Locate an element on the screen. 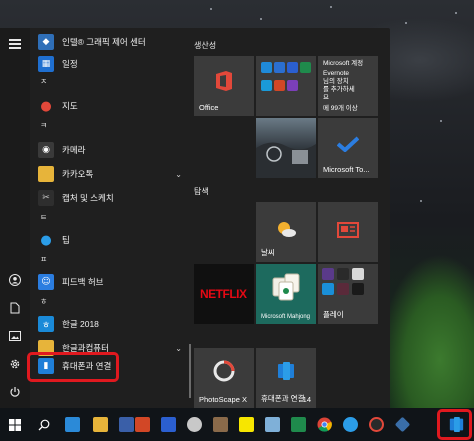 The width and height of the screenshot is (474, 441). tile-your-phone: 휴대폰과 연결 14 is located at coordinates (286, 378).